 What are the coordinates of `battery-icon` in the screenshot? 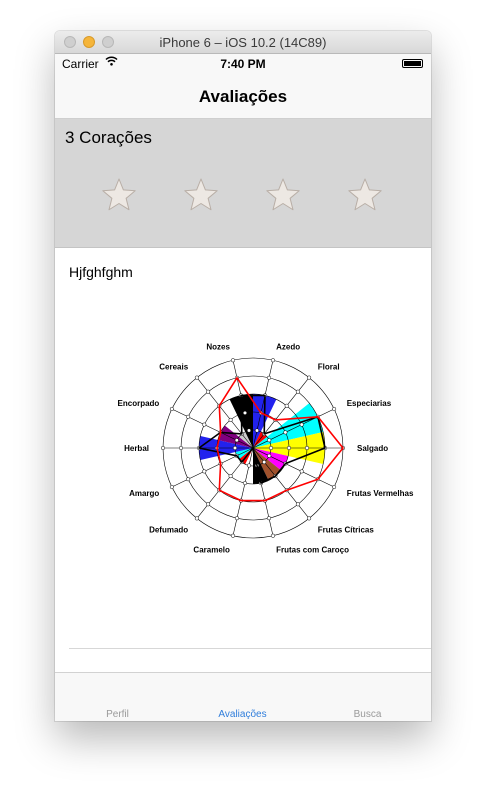 It's located at (412, 63).